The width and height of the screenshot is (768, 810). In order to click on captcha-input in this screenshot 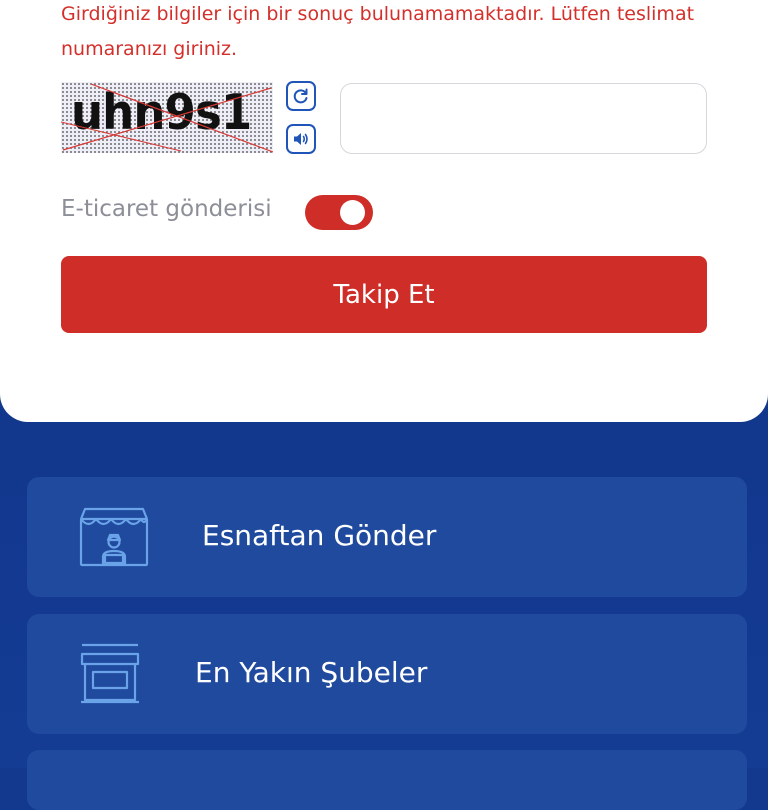, I will do `click(523, 118)`.